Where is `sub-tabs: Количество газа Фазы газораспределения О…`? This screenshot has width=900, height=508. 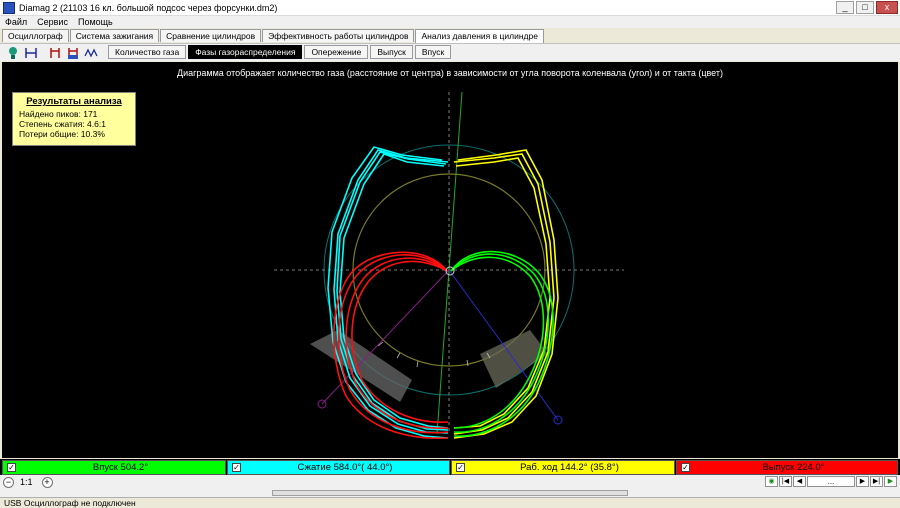 sub-tabs: Количество газа Фазы газораспределения О… is located at coordinates (280, 52).